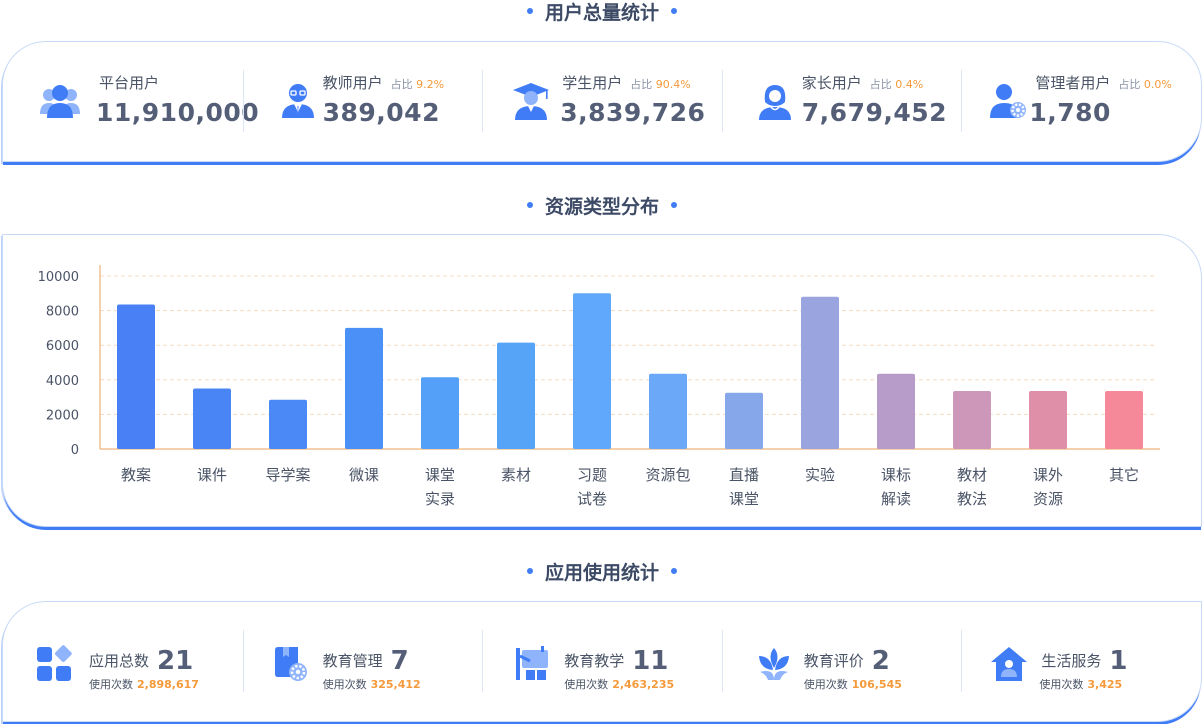  I want to click on stat-percent: 占比 9.2%, so click(417, 84).